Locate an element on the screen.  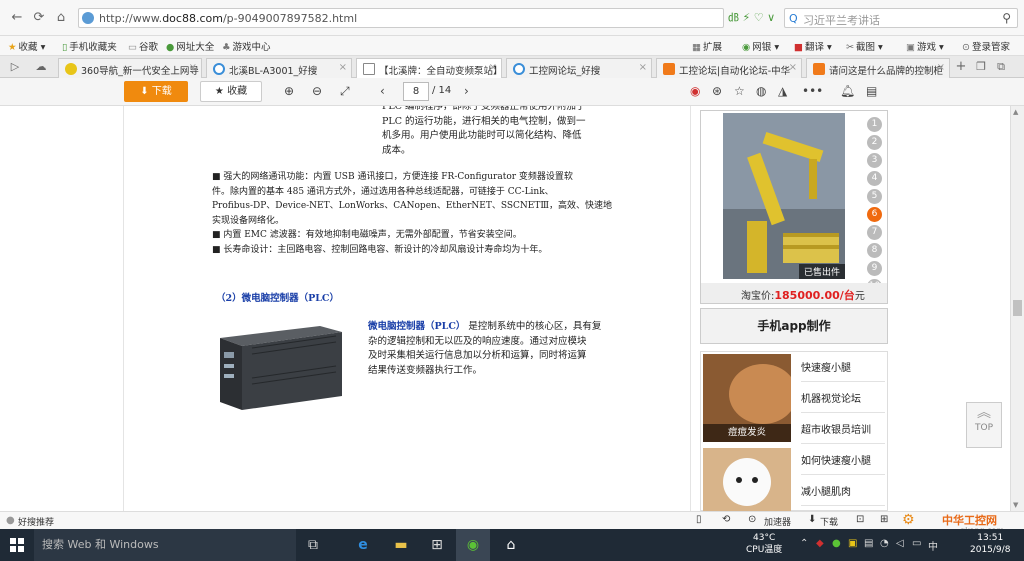
folder-icon: ▬ is located at coordinates (401, 545).